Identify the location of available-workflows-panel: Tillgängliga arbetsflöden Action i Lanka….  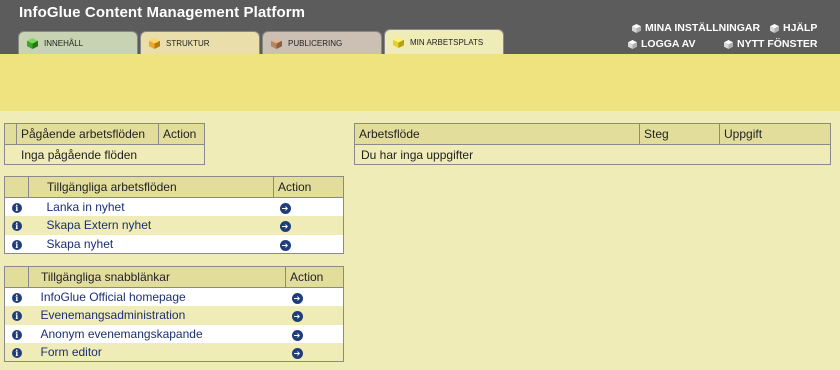
(174, 215).